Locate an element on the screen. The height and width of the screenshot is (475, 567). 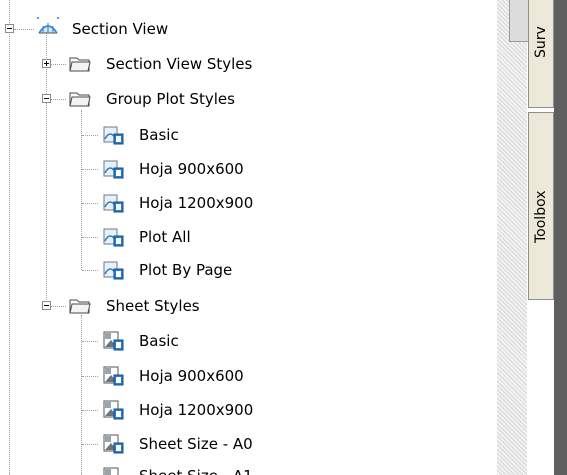
tab-survey: Surv is located at coordinates (541, 54).